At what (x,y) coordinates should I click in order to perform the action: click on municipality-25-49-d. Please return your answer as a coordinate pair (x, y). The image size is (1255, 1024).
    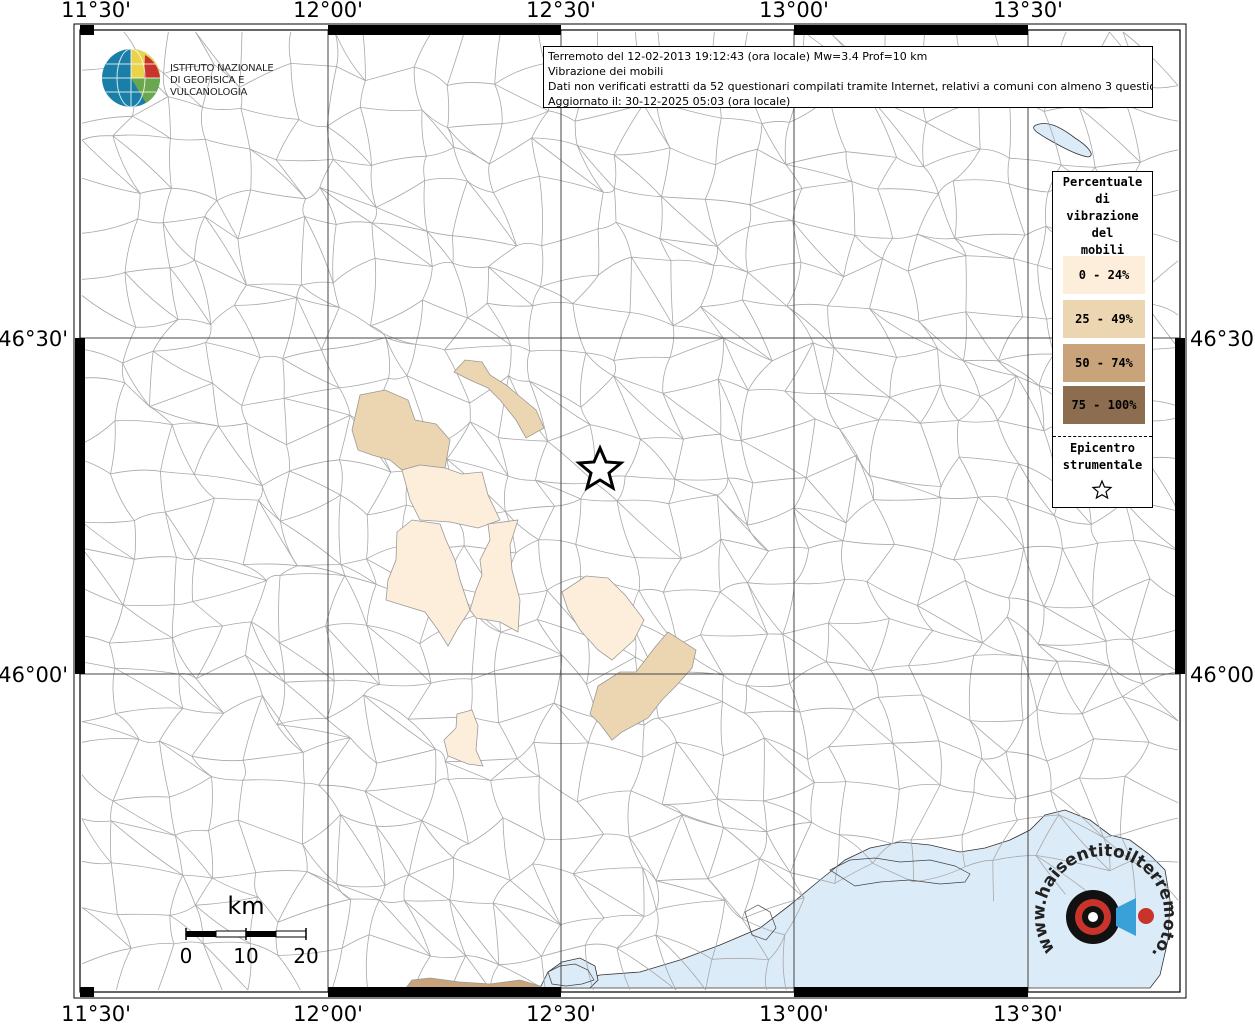
    Looking at the image, I should click on (473, 983).